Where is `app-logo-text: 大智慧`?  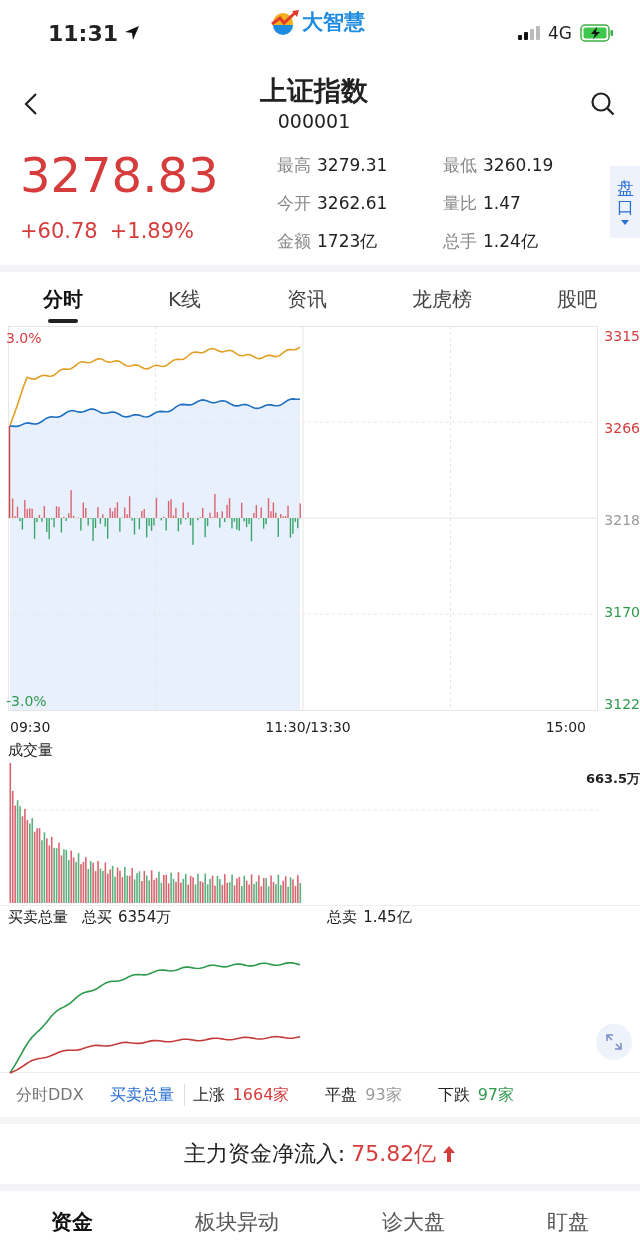
app-logo-text: 大智慧 is located at coordinates (333, 22).